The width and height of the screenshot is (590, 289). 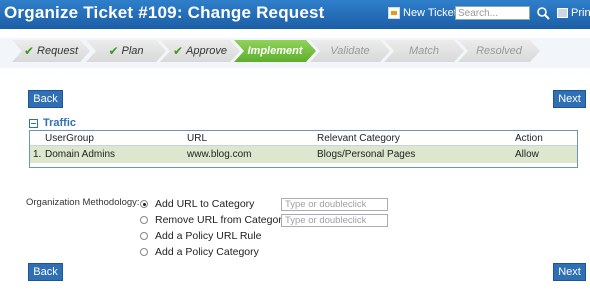 I want to click on step-validate: Validate, so click(x=350, y=51).